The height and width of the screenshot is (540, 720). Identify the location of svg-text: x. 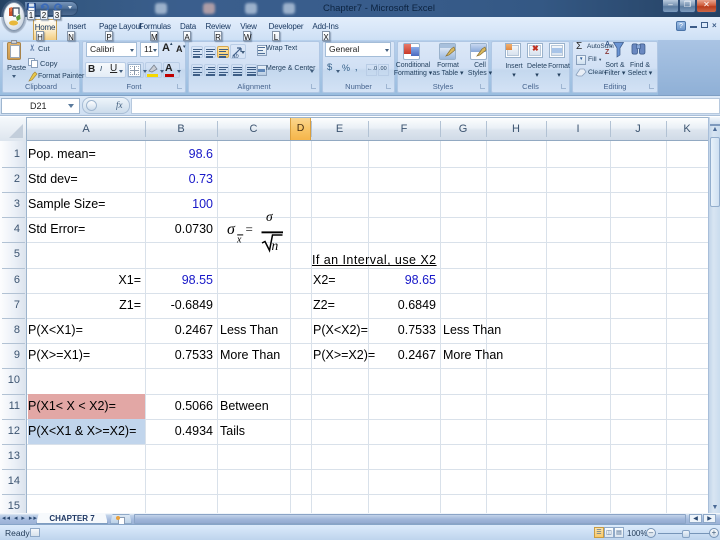
(239, 240).